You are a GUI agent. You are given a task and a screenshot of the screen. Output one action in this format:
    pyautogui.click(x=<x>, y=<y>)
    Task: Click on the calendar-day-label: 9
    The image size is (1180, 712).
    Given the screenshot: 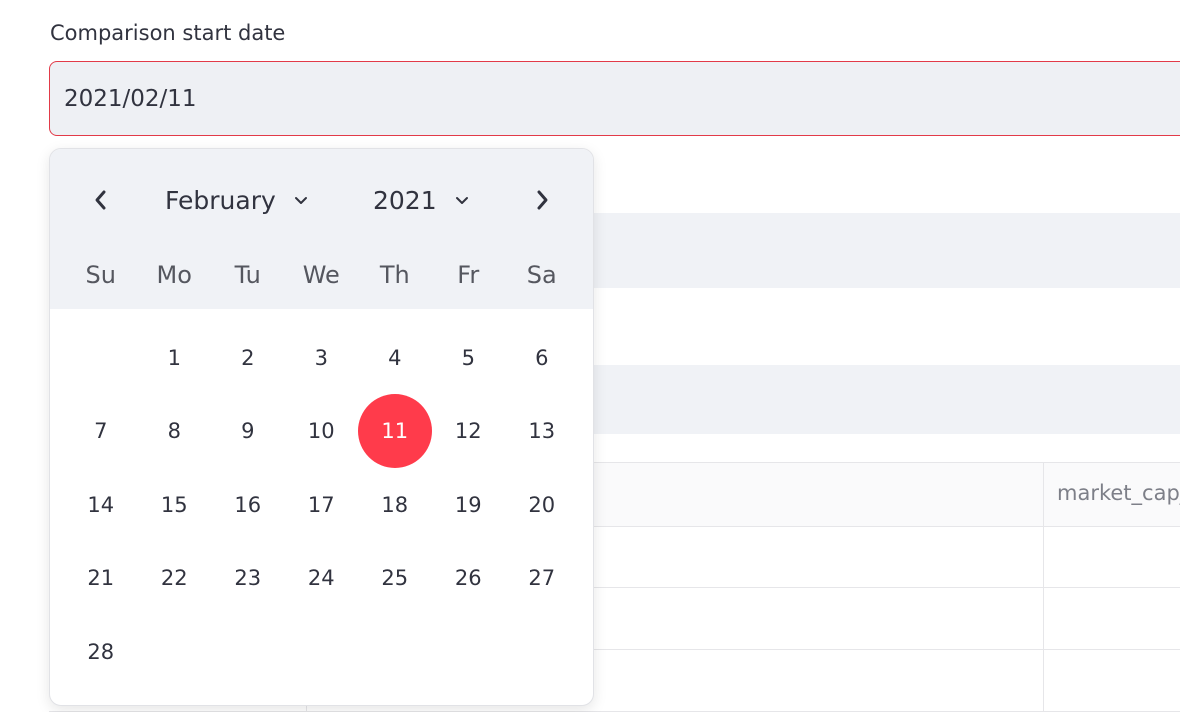 What is the action you would take?
    pyautogui.click(x=248, y=431)
    